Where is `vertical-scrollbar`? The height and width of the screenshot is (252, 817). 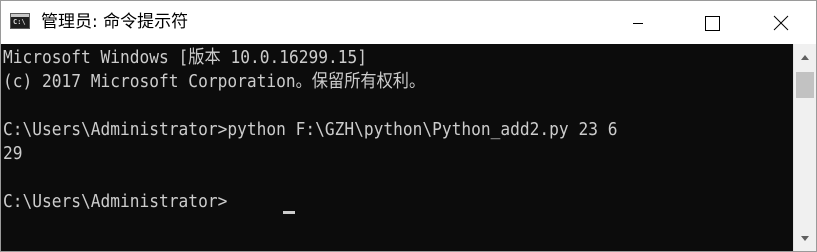 vertical-scrollbar is located at coordinates (804, 147).